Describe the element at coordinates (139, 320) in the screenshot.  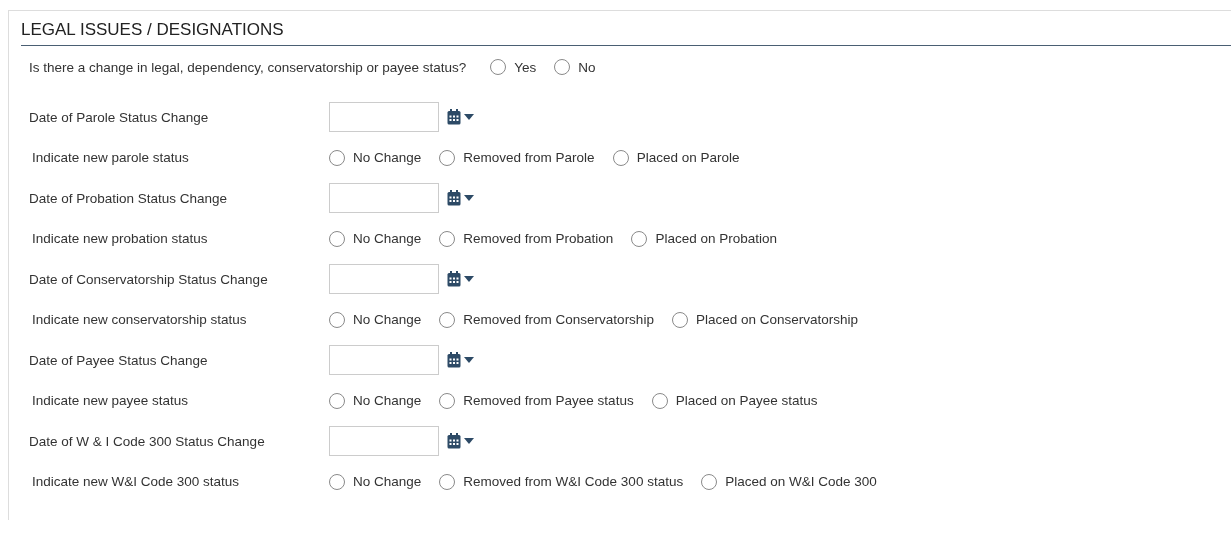
I see `field-label: Indicate new conservatorship status` at that location.